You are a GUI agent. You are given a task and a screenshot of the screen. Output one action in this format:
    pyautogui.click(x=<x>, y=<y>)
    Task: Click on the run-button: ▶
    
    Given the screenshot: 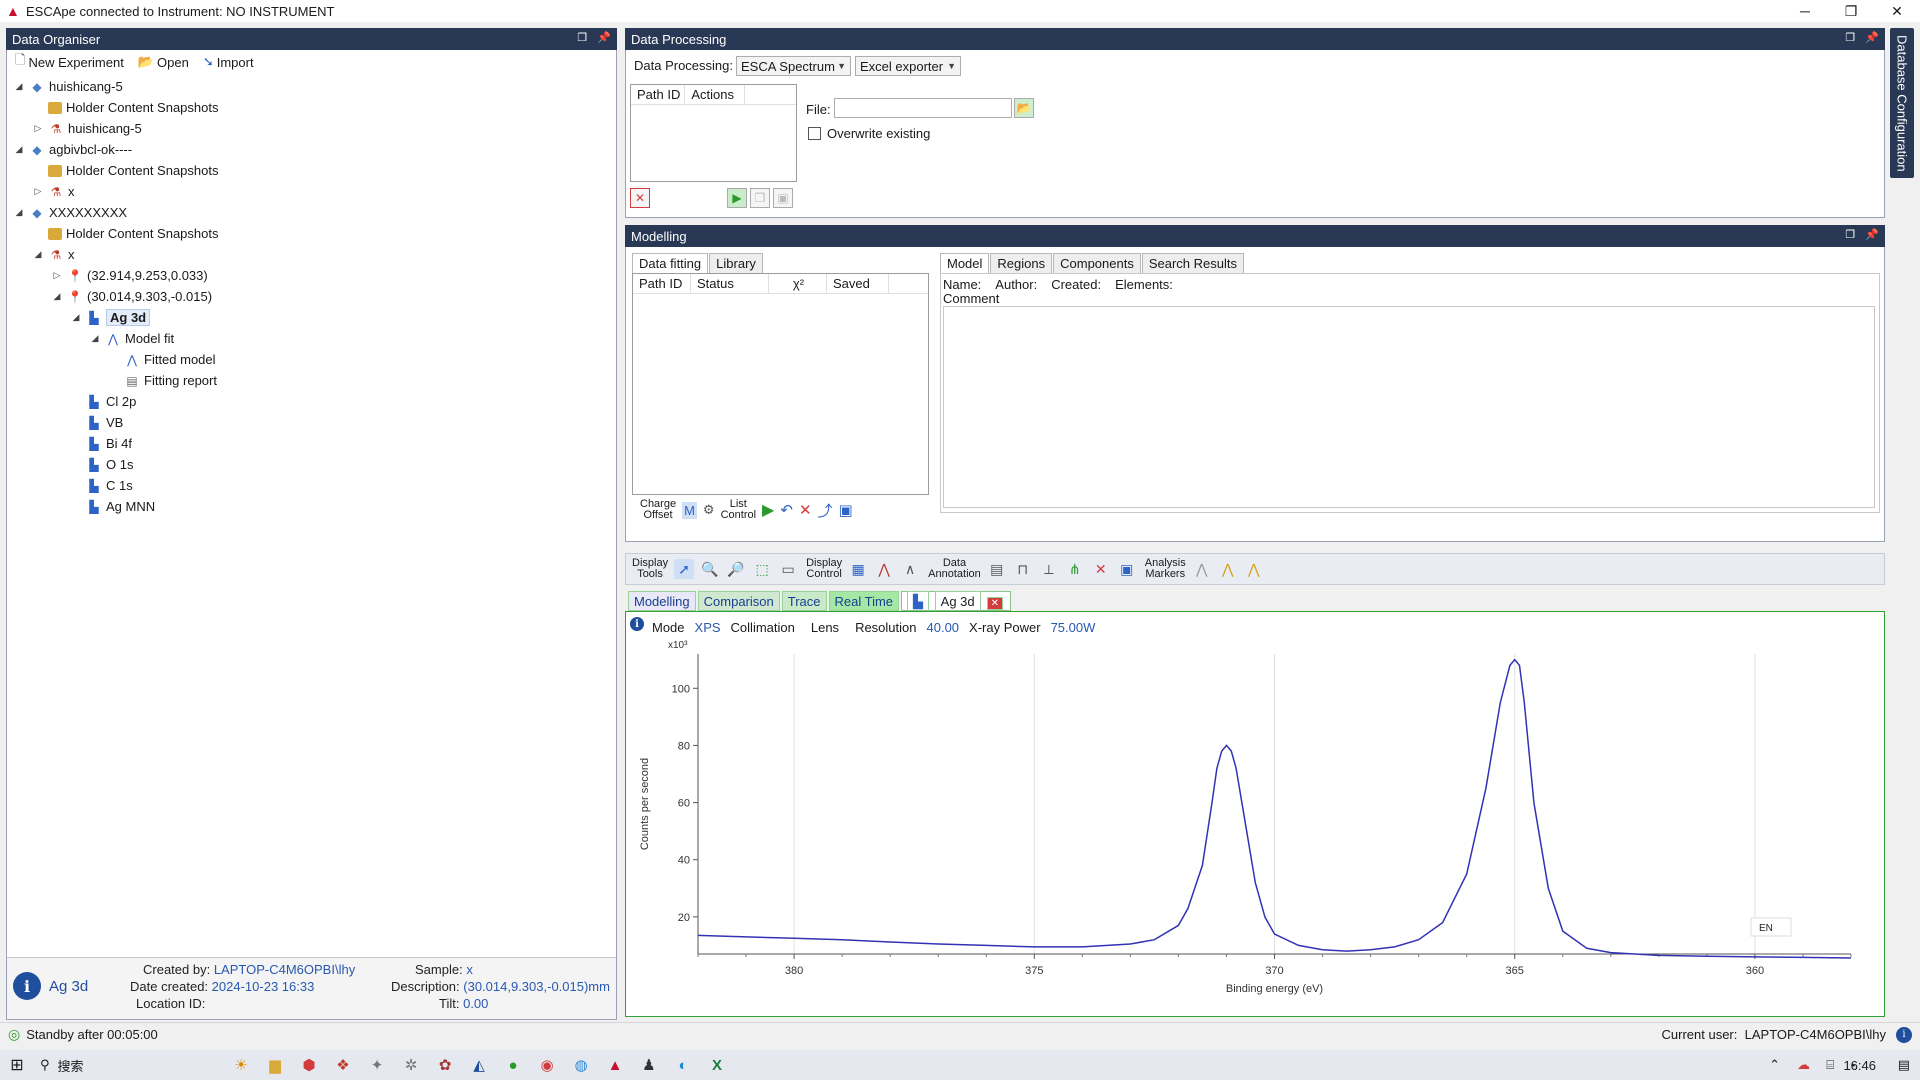 What is the action you would take?
    pyautogui.click(x=737, y=198)
    